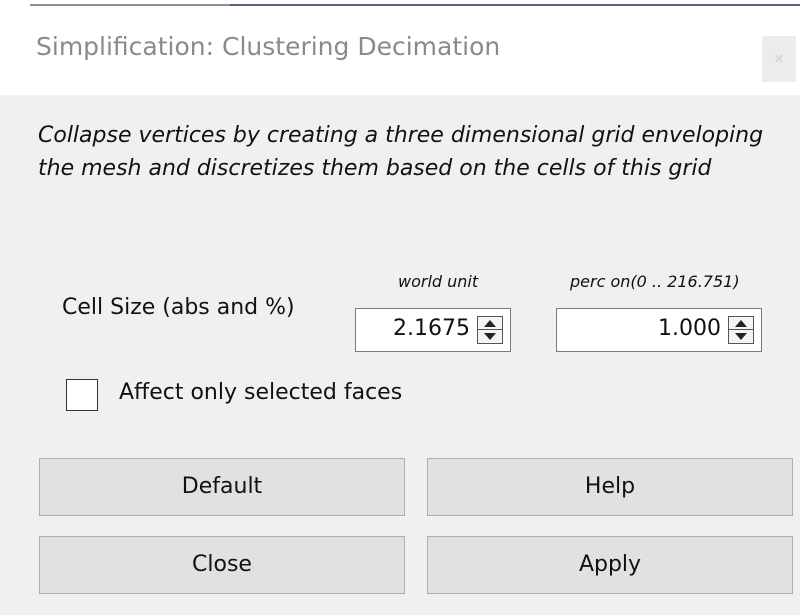  Describe the element at coordinates (178, 307) in the screenshot. I see `cell-size-label: Cell Size (abs and %)` at that location.